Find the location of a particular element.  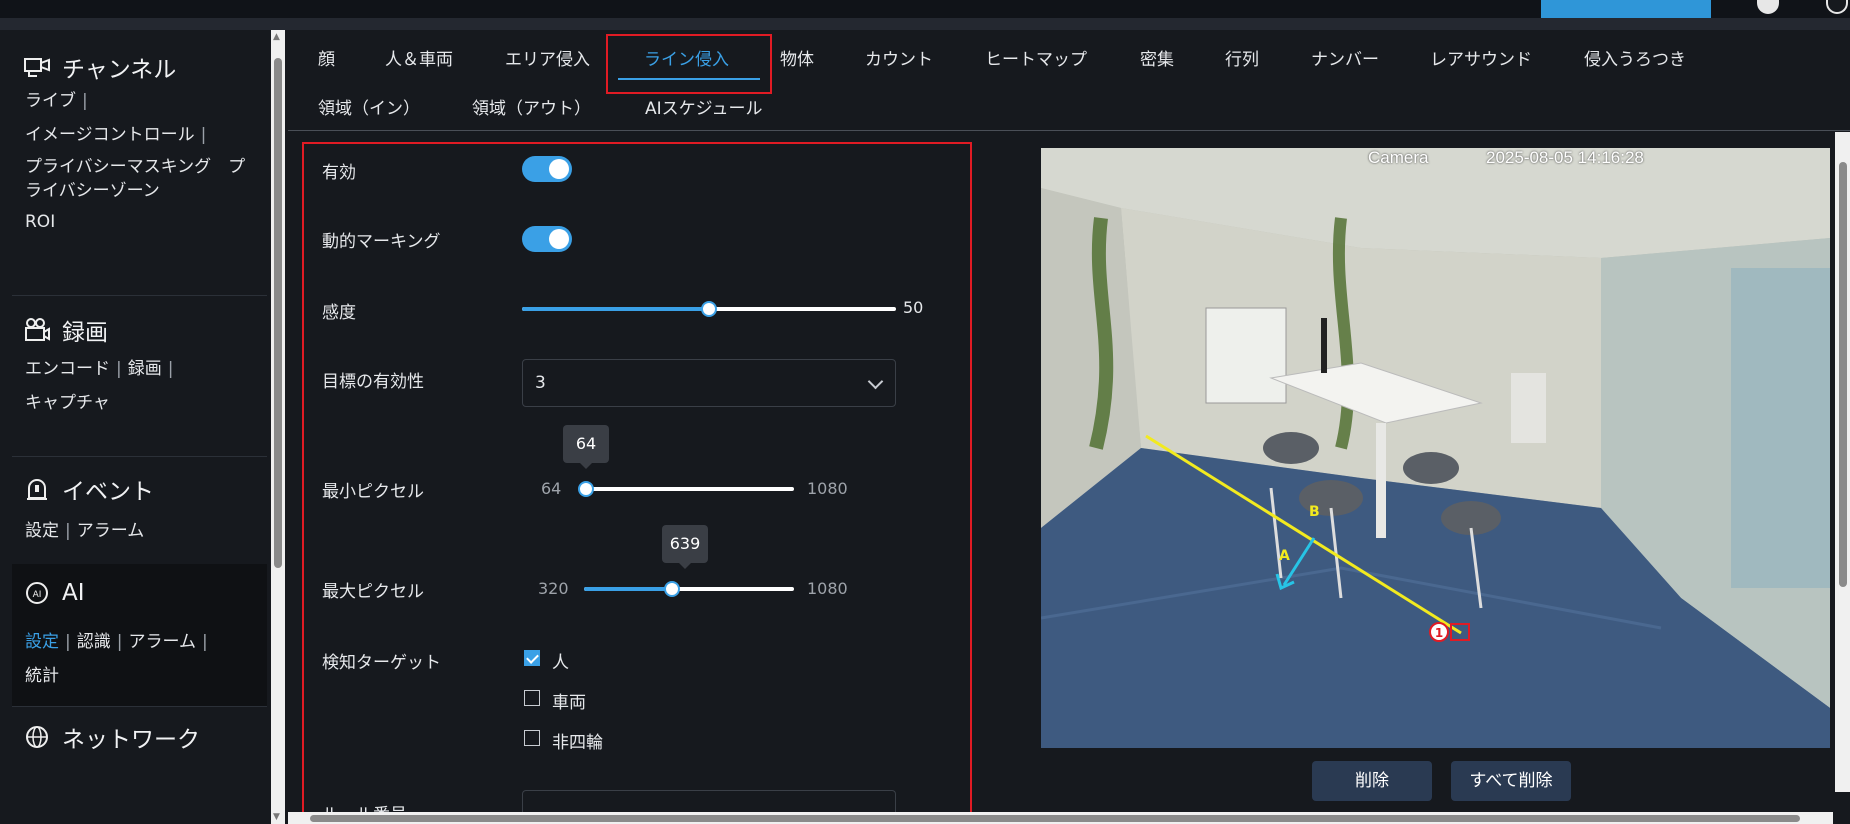

sensitivity-slider-handle is located at coordinates (709, 309).